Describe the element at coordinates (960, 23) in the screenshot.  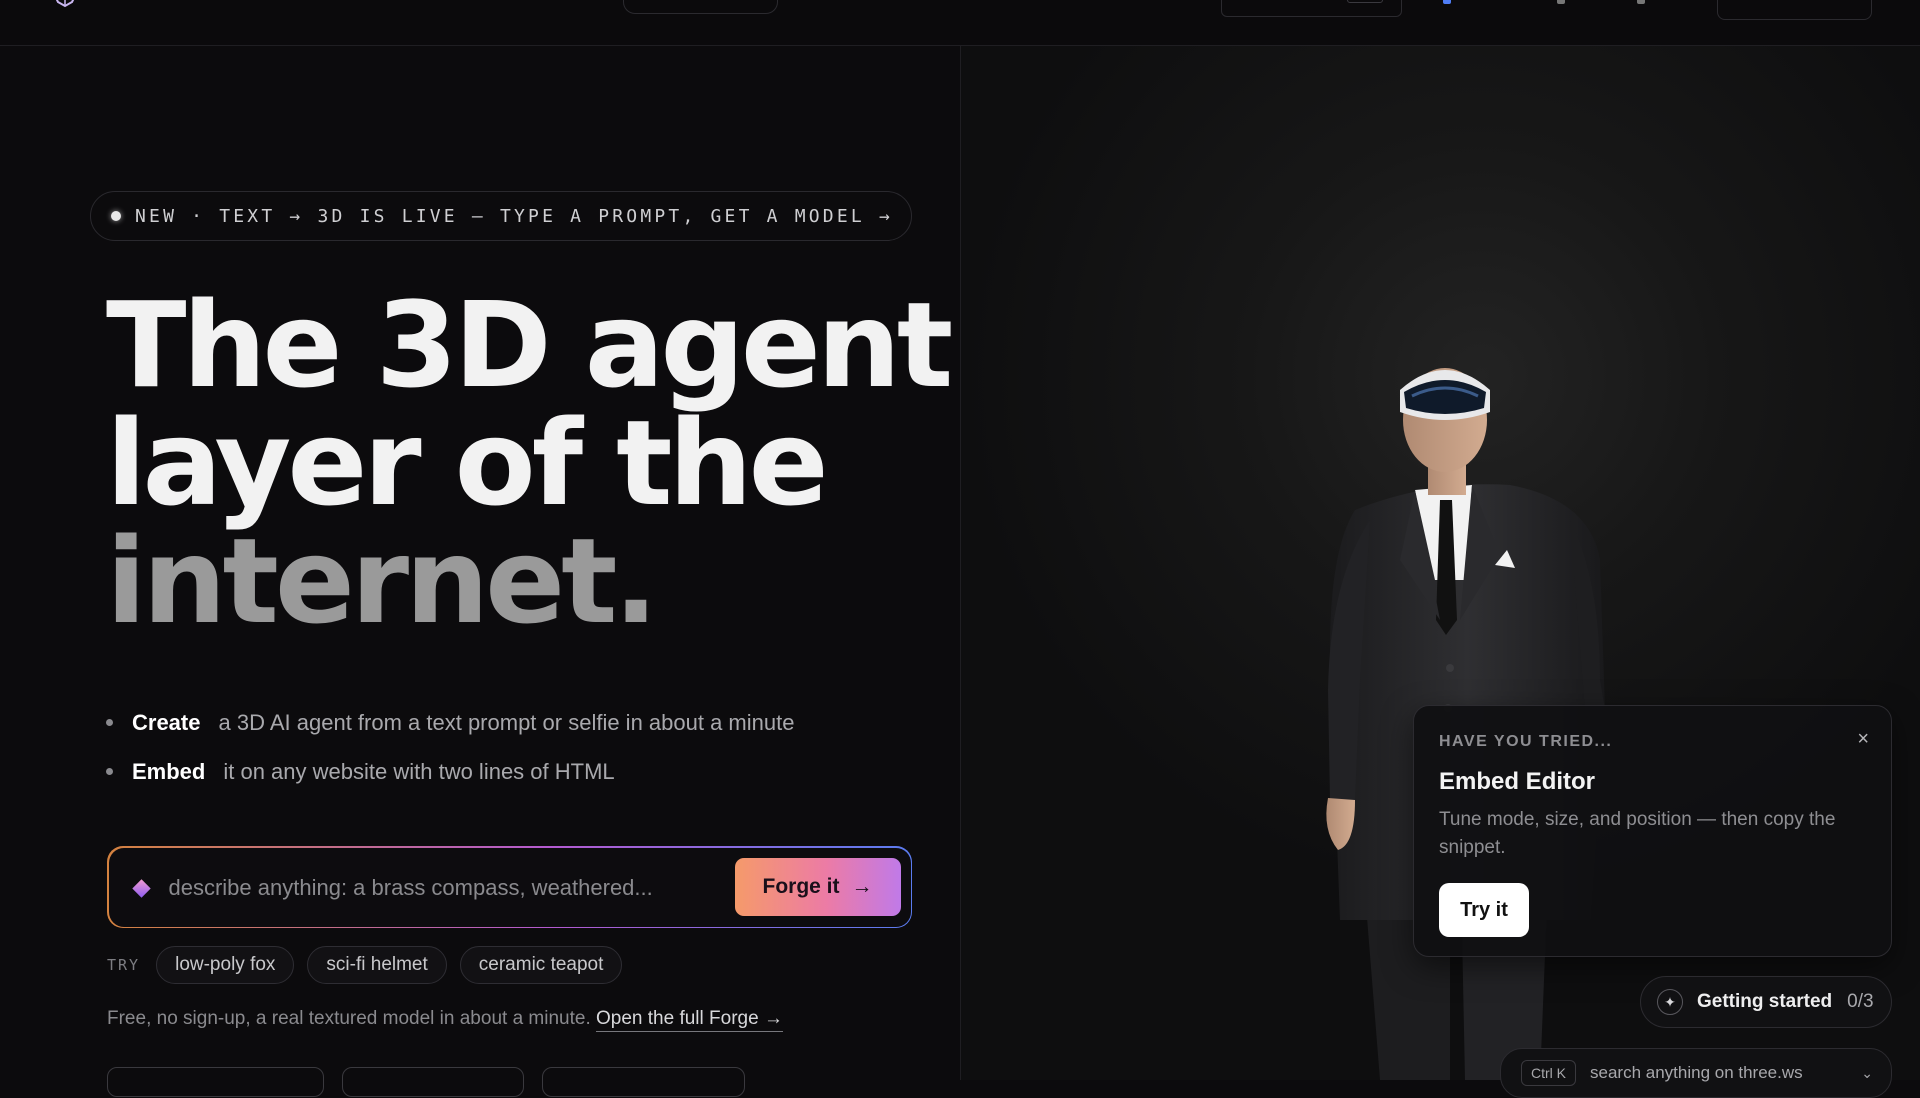
I see `top-navigation-bar` at that location.